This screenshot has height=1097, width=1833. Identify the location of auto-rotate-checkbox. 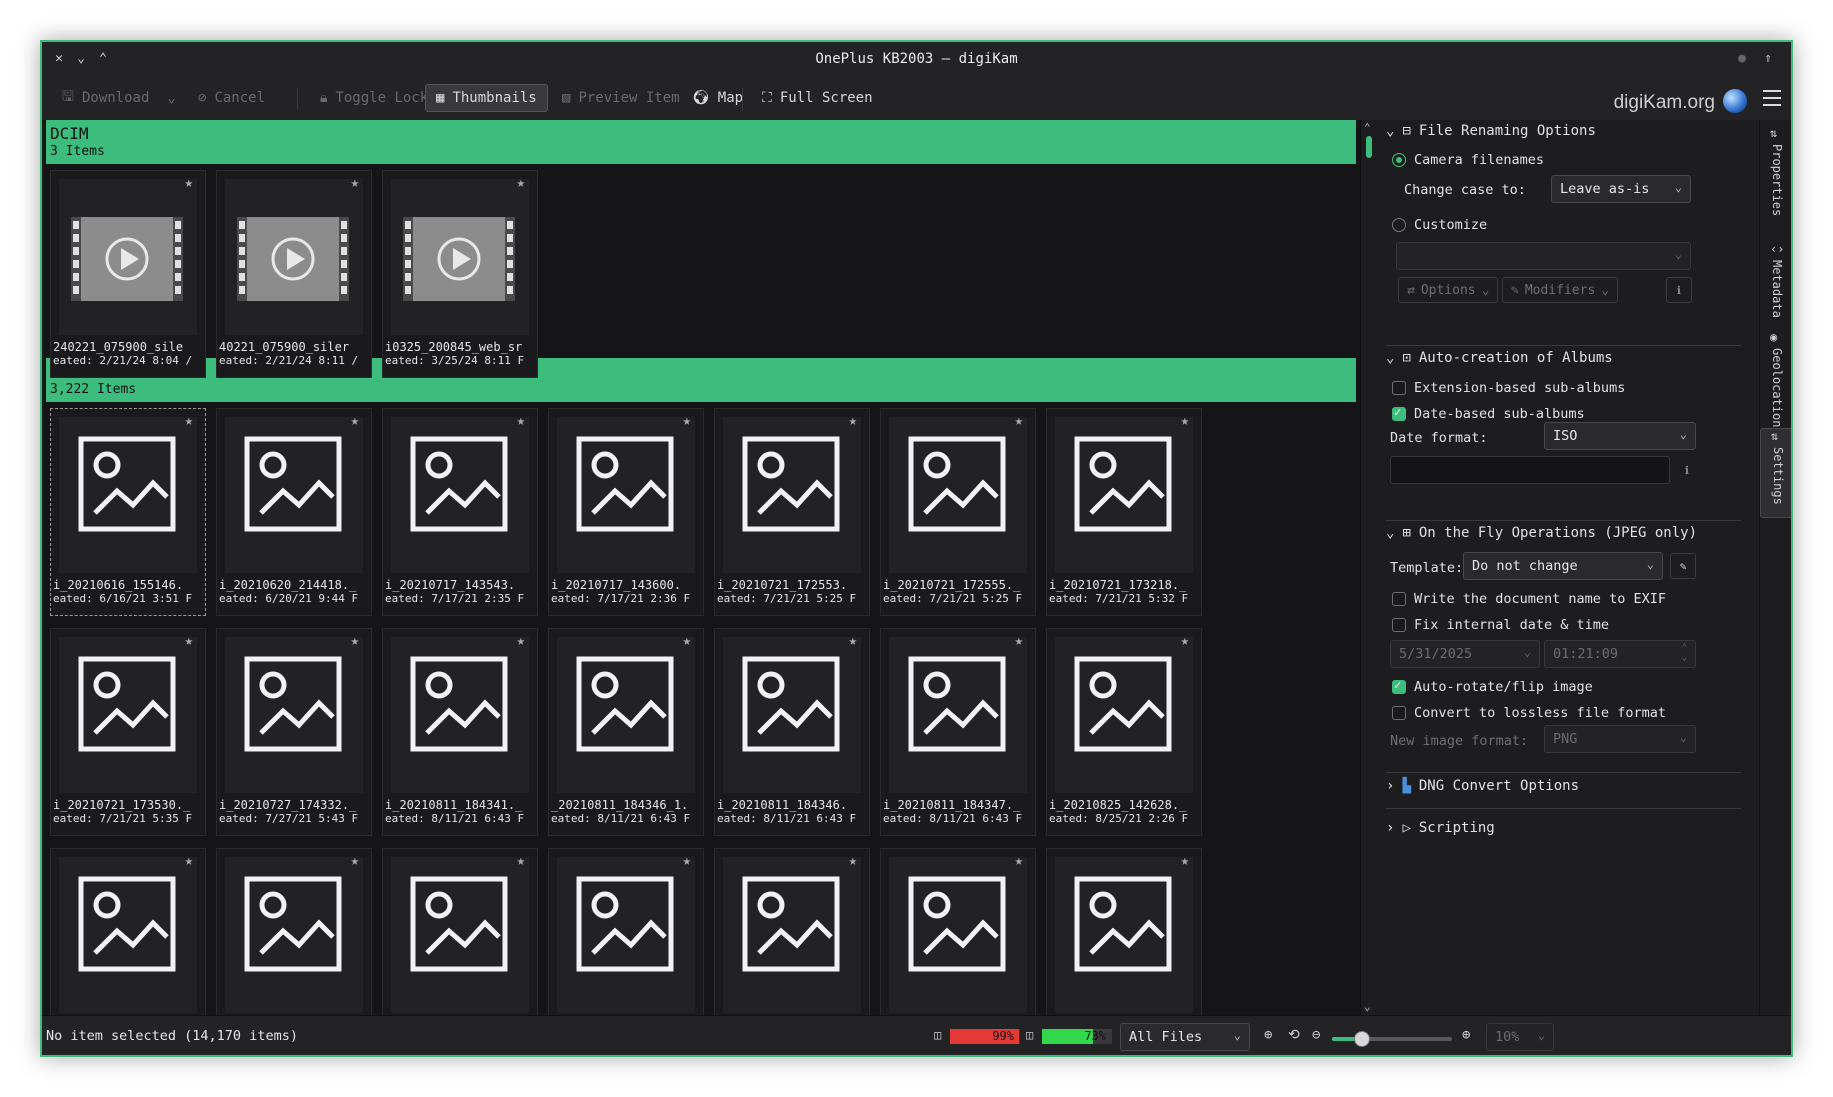
(1399, 686).